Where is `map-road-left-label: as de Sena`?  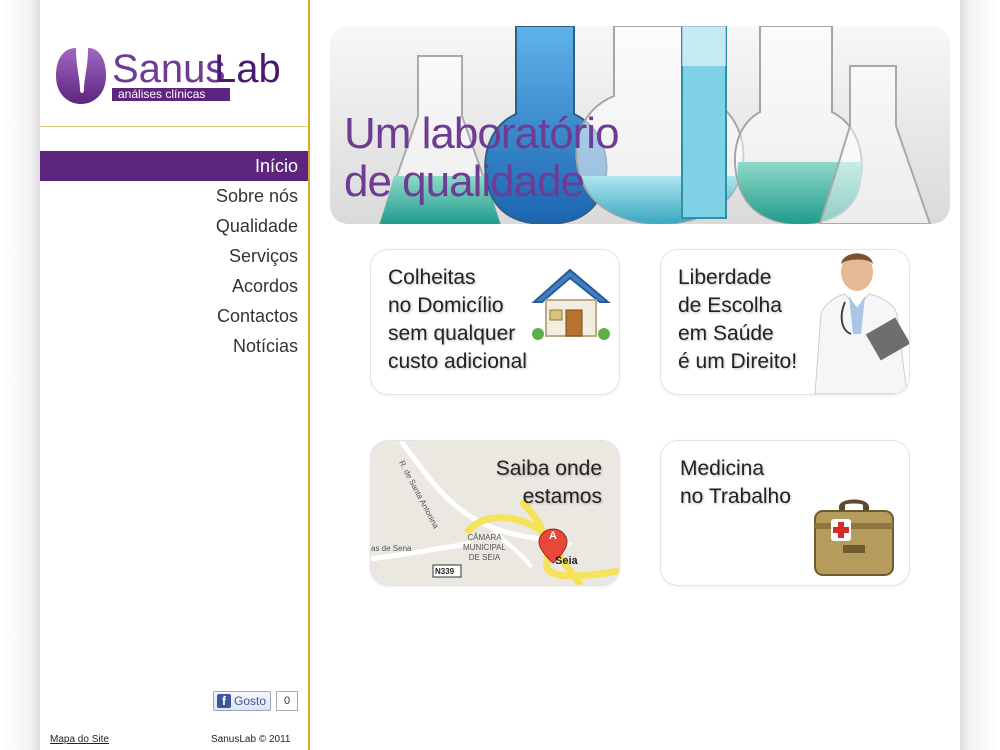
map-road-left-label: as de Sena is located at coordinates (391, 548).